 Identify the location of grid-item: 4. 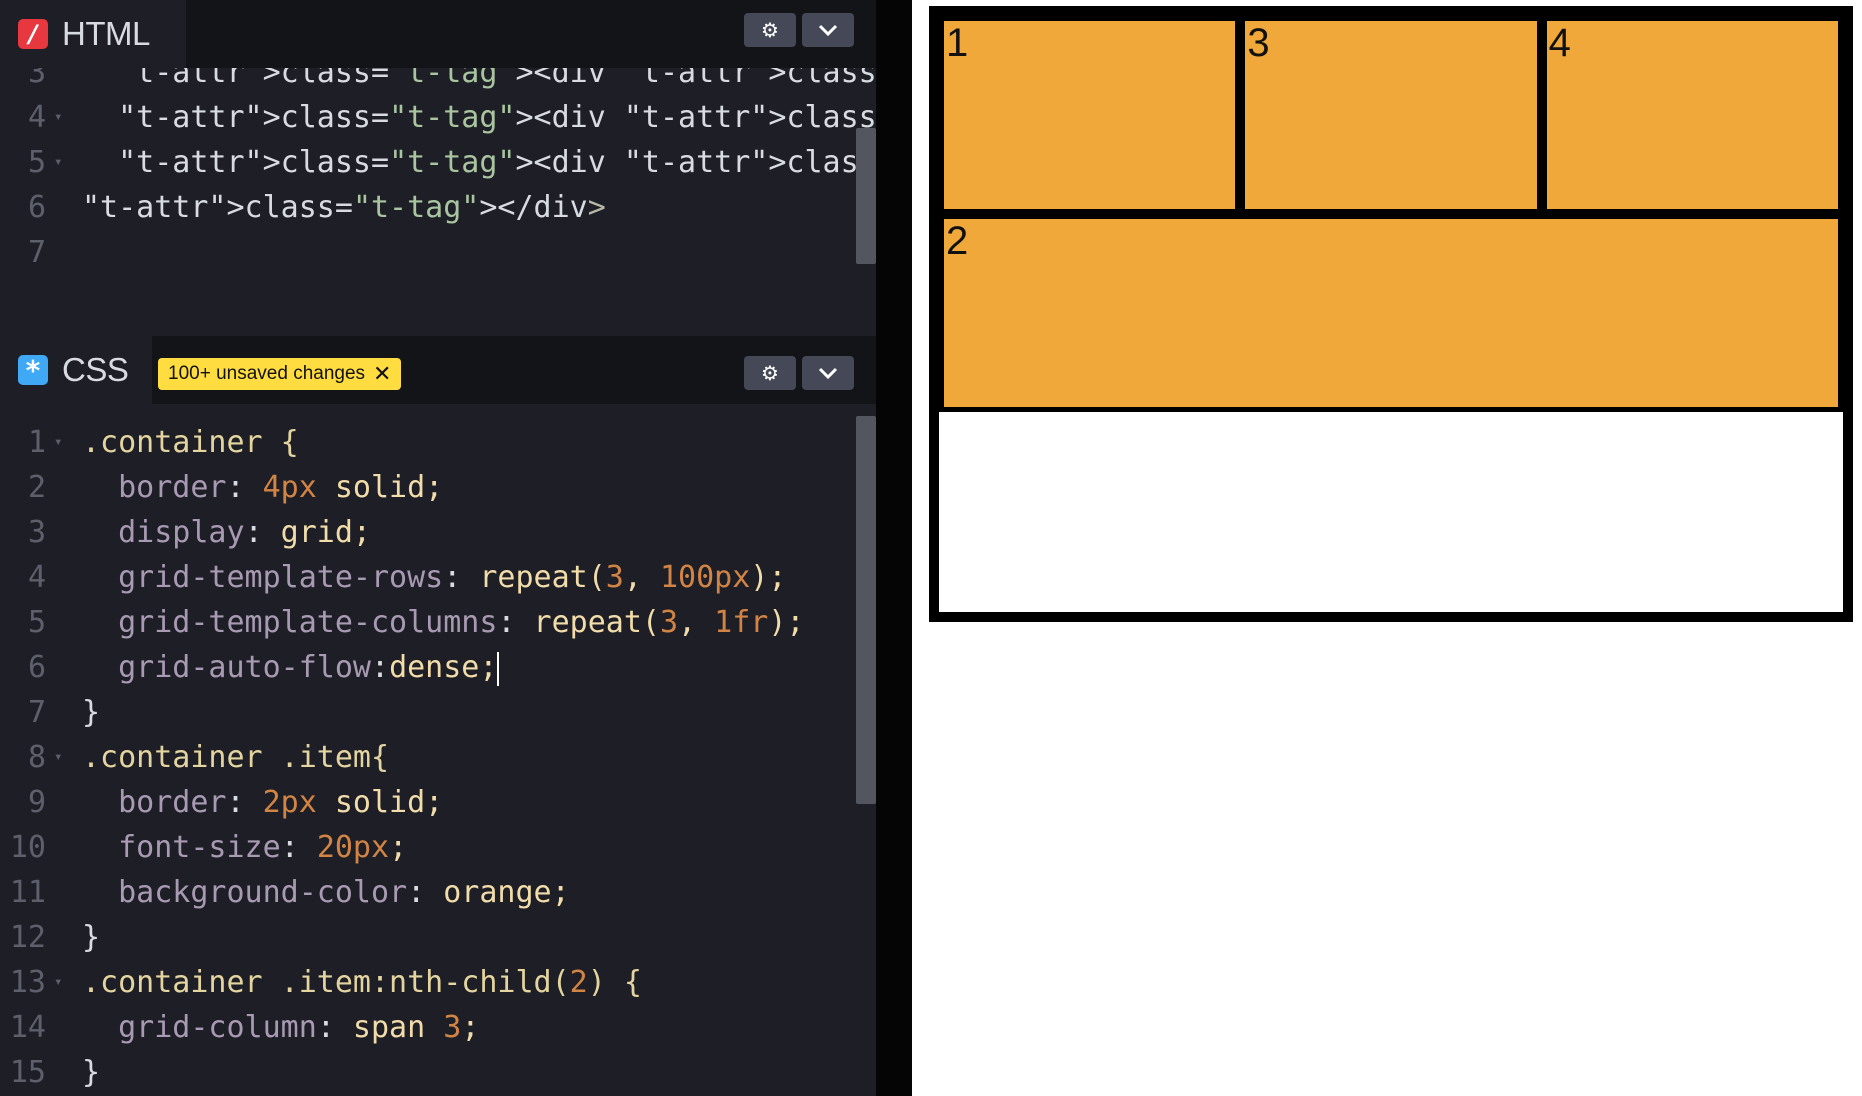
(1692, 115).